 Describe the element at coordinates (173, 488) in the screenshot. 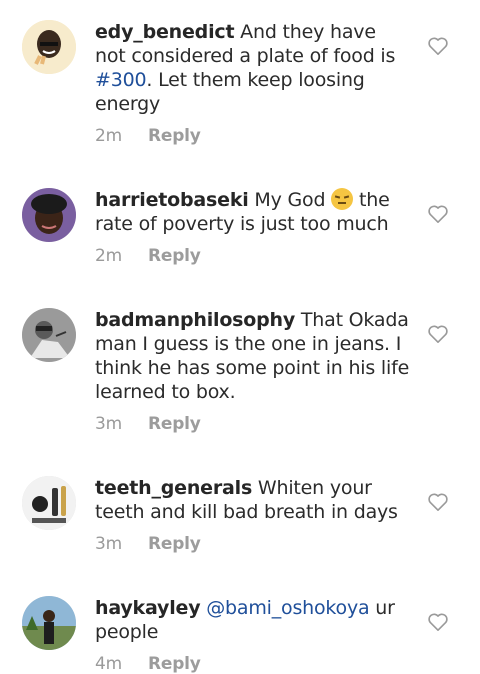

I see `comment-username: teeth_generals` at that location.